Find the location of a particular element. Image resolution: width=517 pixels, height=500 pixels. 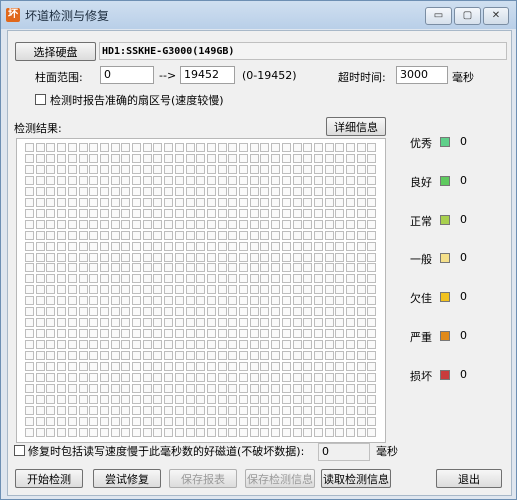

select-disk-button: 选择硬盘 is located at coordinates (55, 51).